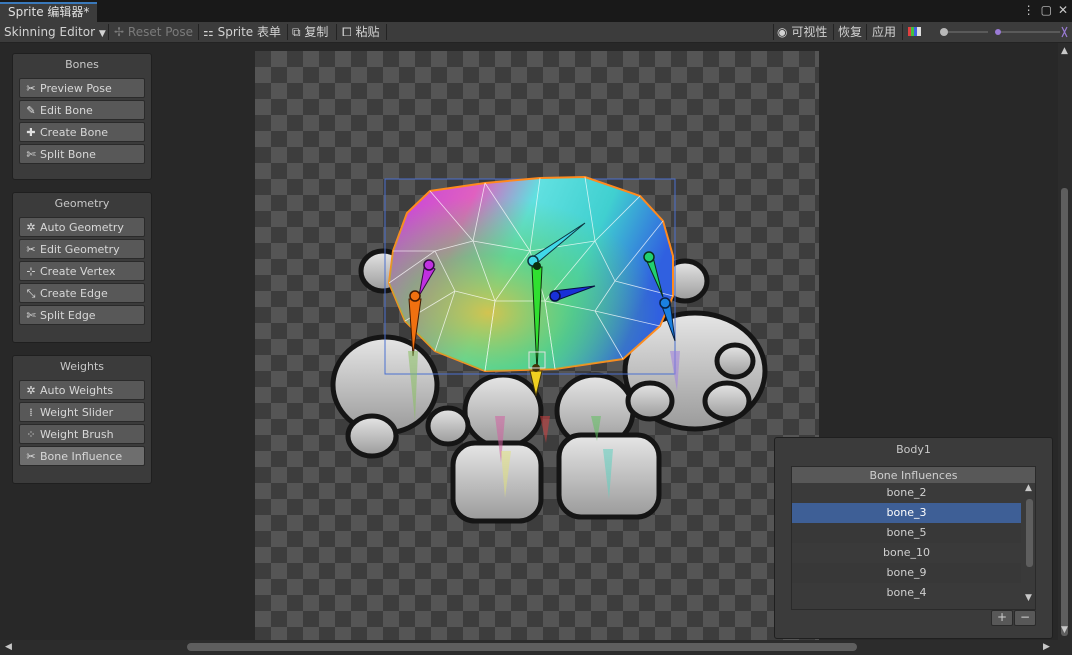  What do you see at coordinates (77, 412) in the screenshot?
I see `weight-slider-label: Weight Slider` at bounding box center [77, 412].